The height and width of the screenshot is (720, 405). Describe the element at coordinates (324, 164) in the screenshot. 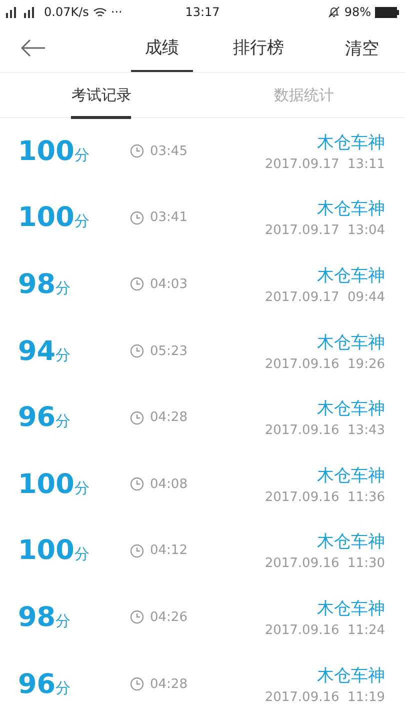

I see `record-date: 2017.09.17 13:11` at that location.